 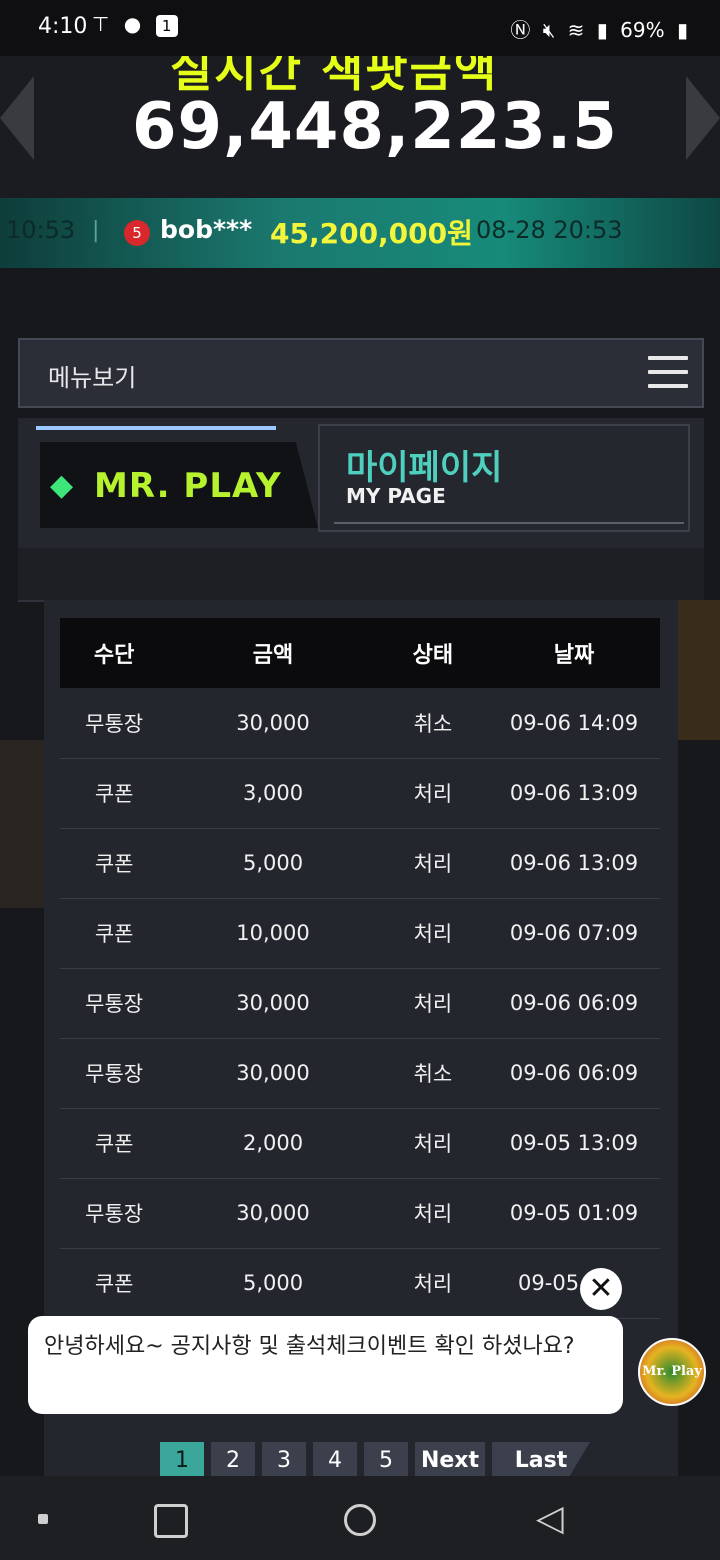 I want to click on chat-close-icon: ✕, so click(x=601, y=1289).